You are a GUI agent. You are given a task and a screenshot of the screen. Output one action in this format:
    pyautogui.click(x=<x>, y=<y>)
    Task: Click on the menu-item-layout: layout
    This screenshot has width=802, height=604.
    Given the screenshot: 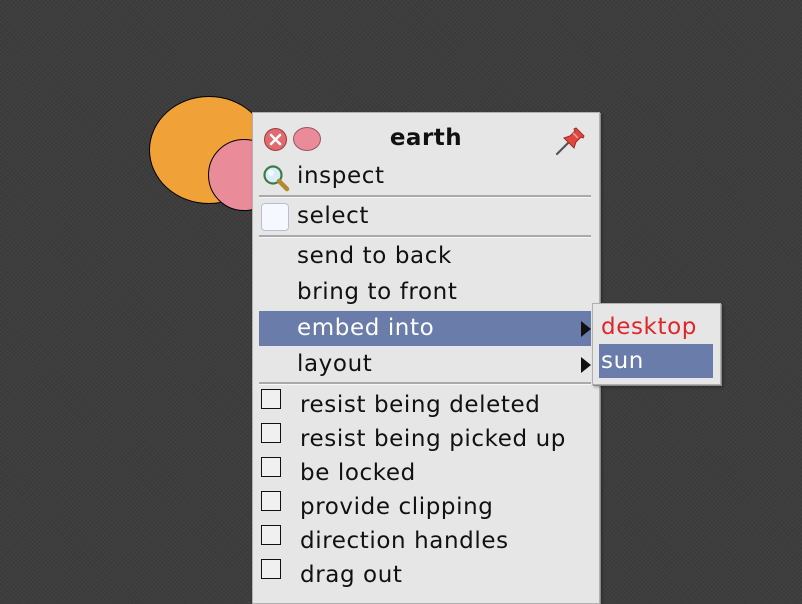 What is the action you would take?
    pyautogui.click(x=425, y=364)
    